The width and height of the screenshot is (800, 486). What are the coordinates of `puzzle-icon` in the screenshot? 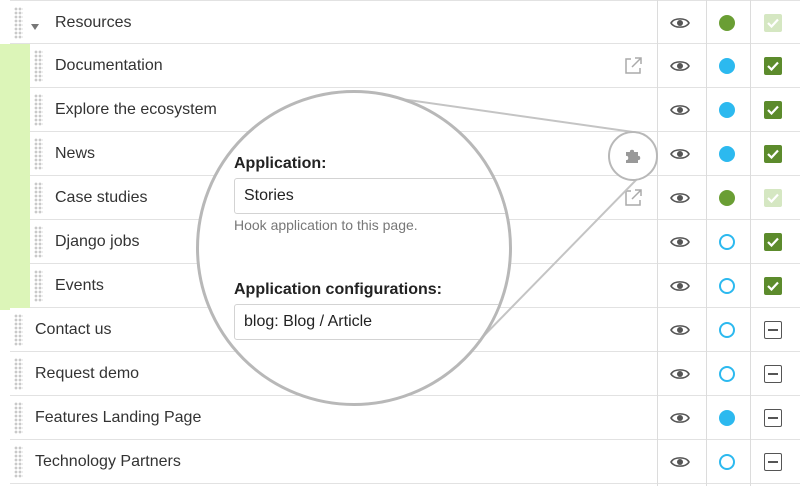 It's located at (633, 156).